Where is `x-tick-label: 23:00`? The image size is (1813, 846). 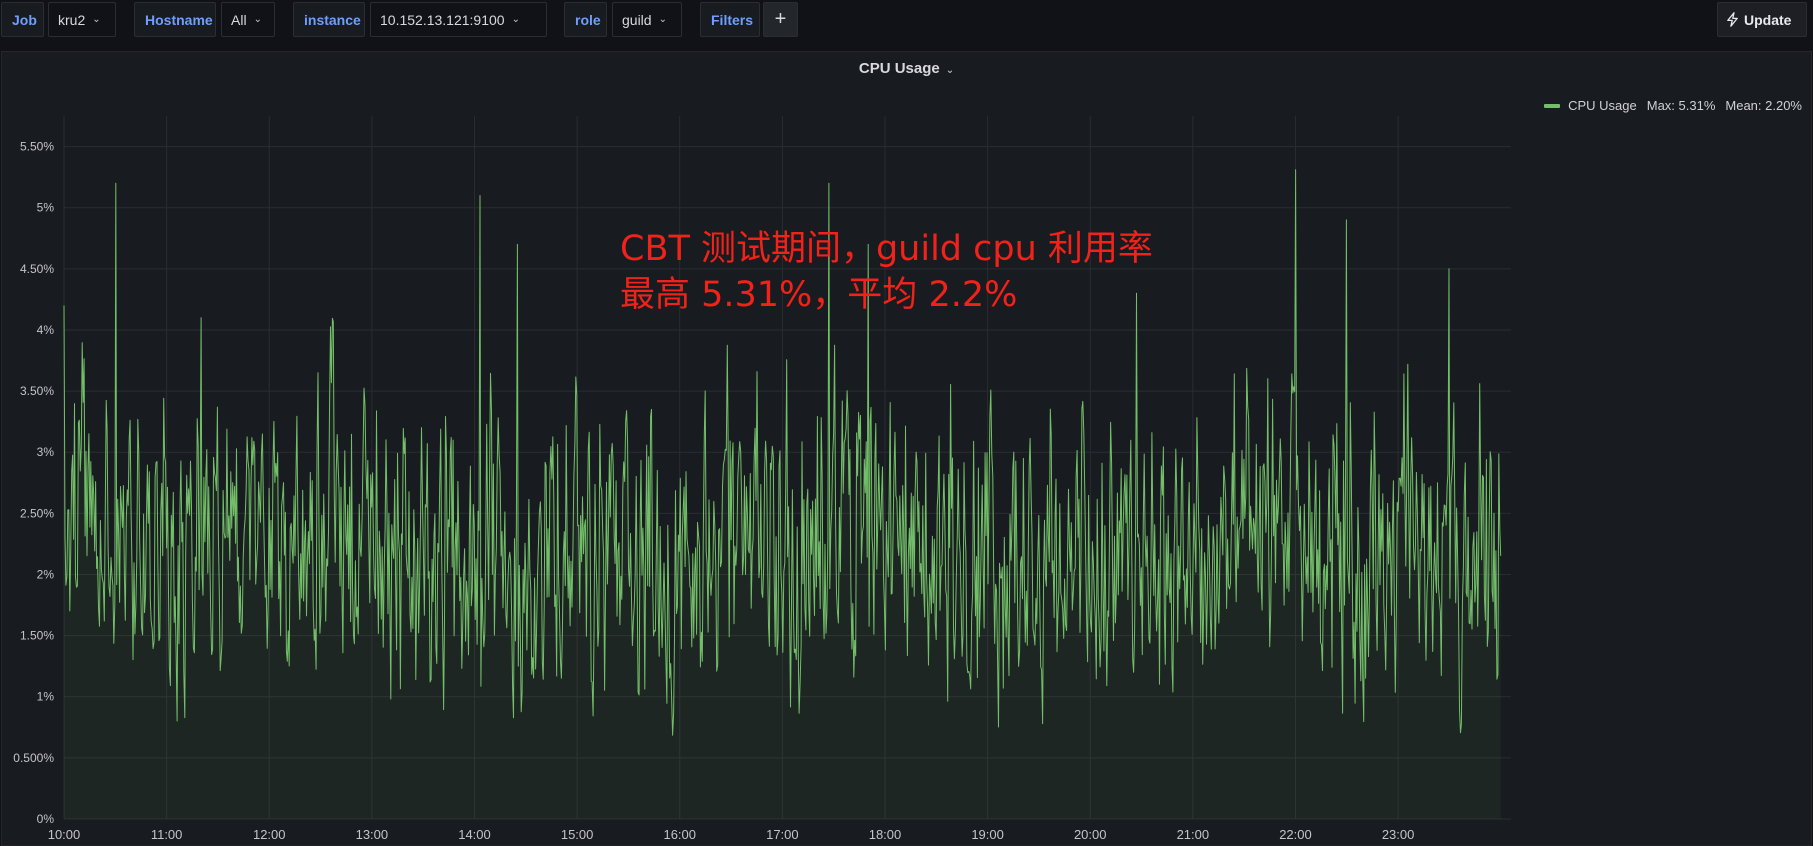
x-tick-label: 23:00 is located at coordinates (1398, 834).